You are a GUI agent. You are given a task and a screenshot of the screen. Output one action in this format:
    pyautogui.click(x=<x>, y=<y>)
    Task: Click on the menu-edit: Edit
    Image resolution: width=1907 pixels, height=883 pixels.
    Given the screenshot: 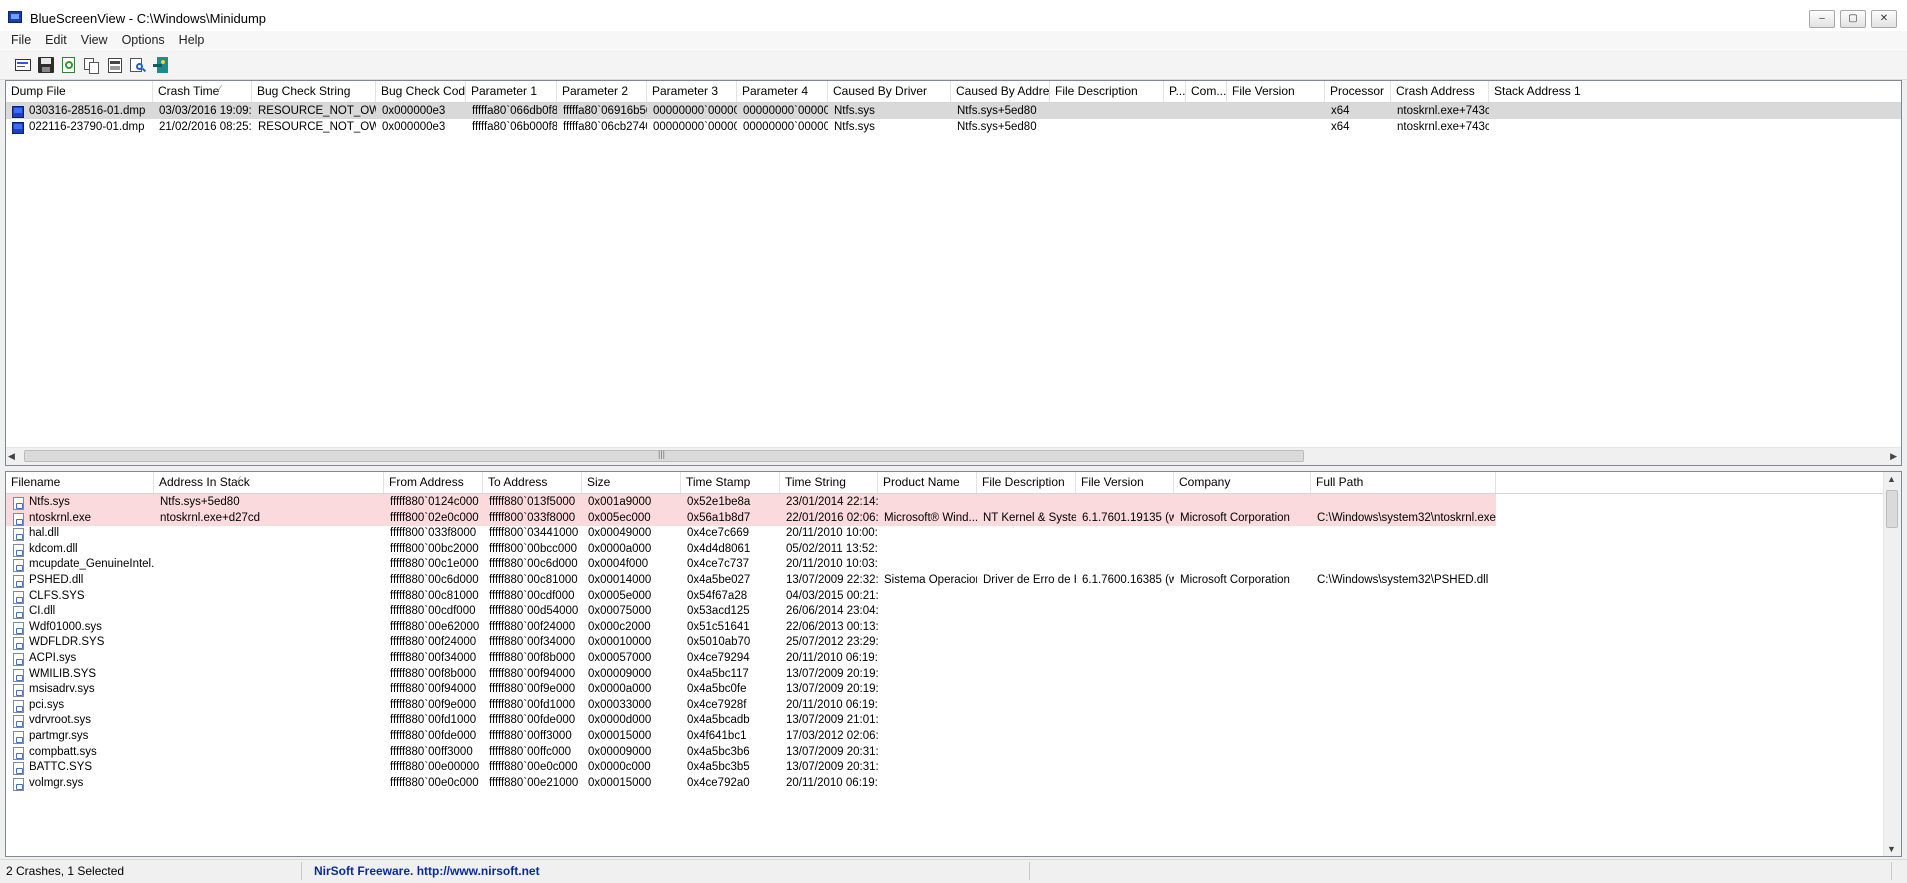 What is the action you would take?
    pyautogui.click(x=56, y=39)
    